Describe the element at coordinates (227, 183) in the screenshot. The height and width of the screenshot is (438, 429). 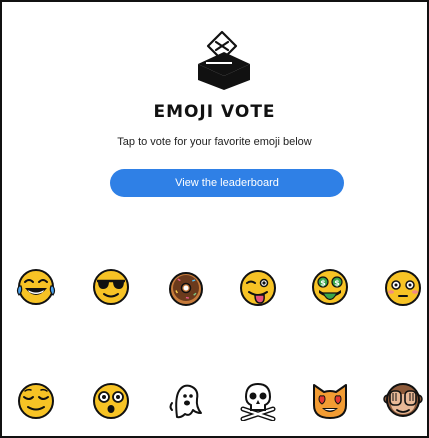
I see `view-leaderboard-button: View the leaderboard` at that location.